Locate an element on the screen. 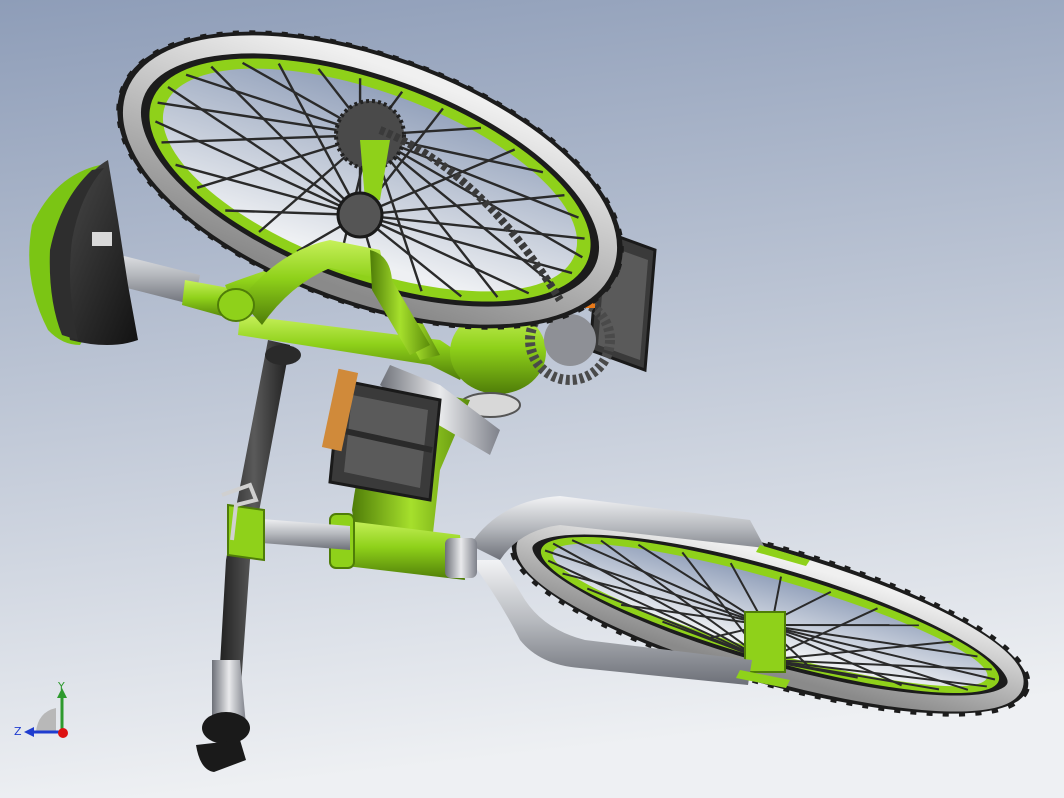  z-axis-label: Z is located at coordinates (18, 731).